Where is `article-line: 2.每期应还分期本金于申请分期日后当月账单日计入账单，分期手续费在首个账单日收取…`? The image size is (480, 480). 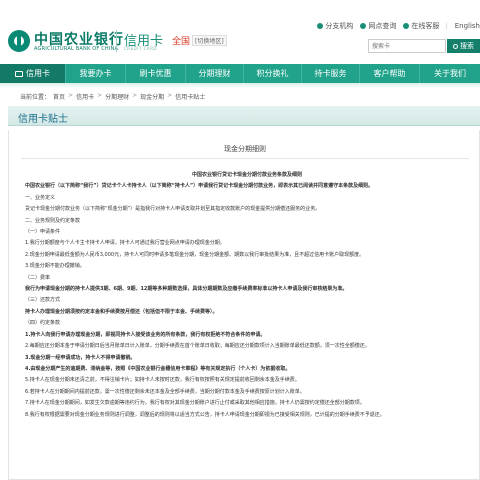
article-line: 2.每期应还分期本金于申请分期日后当月账单日计入账单，分期手续费在首个账单日收取… is located at coordinates (197, 346).